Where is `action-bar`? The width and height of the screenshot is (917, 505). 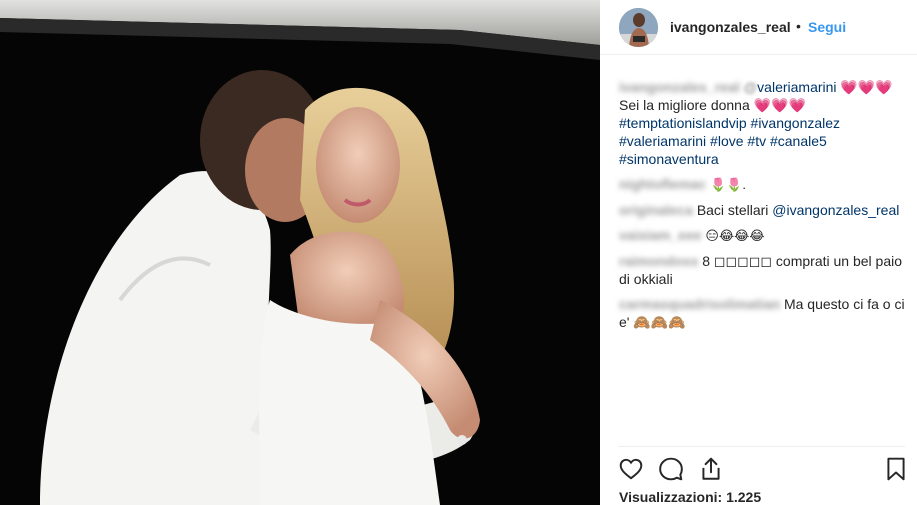
action-bar is located at coordinates (758, 468).